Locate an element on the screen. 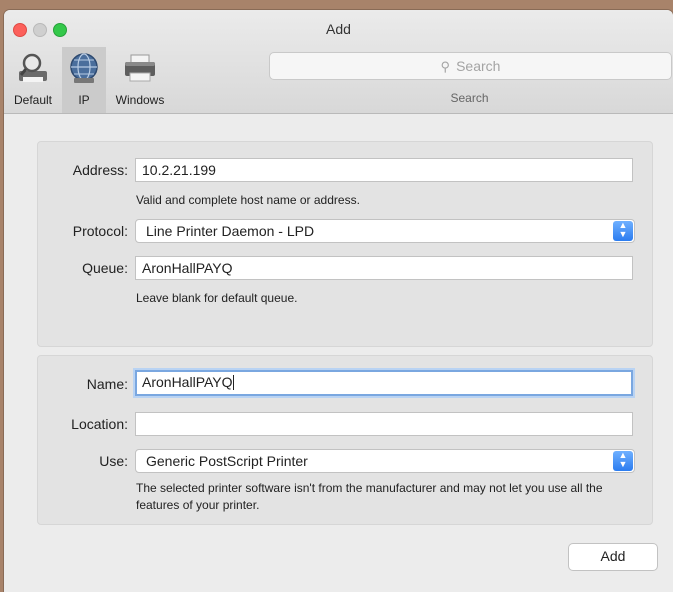 The image size is (673, 592). toolbar-item-label: Windows is located at coordinates (140, 100).